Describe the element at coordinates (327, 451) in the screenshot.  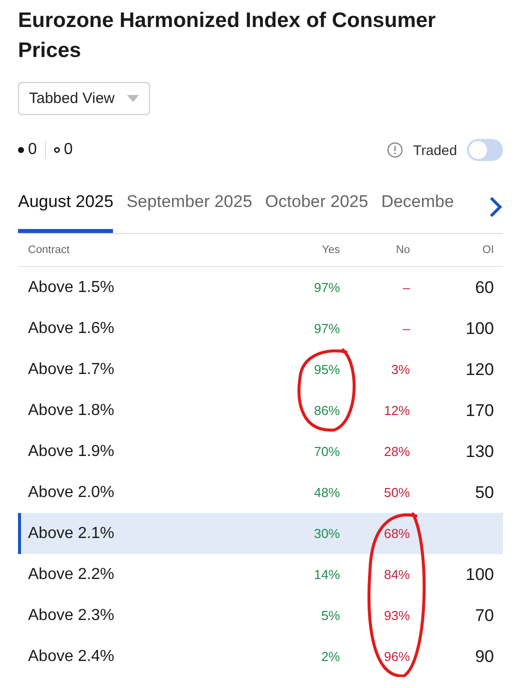
I see `yes-price: 70%` at that location.